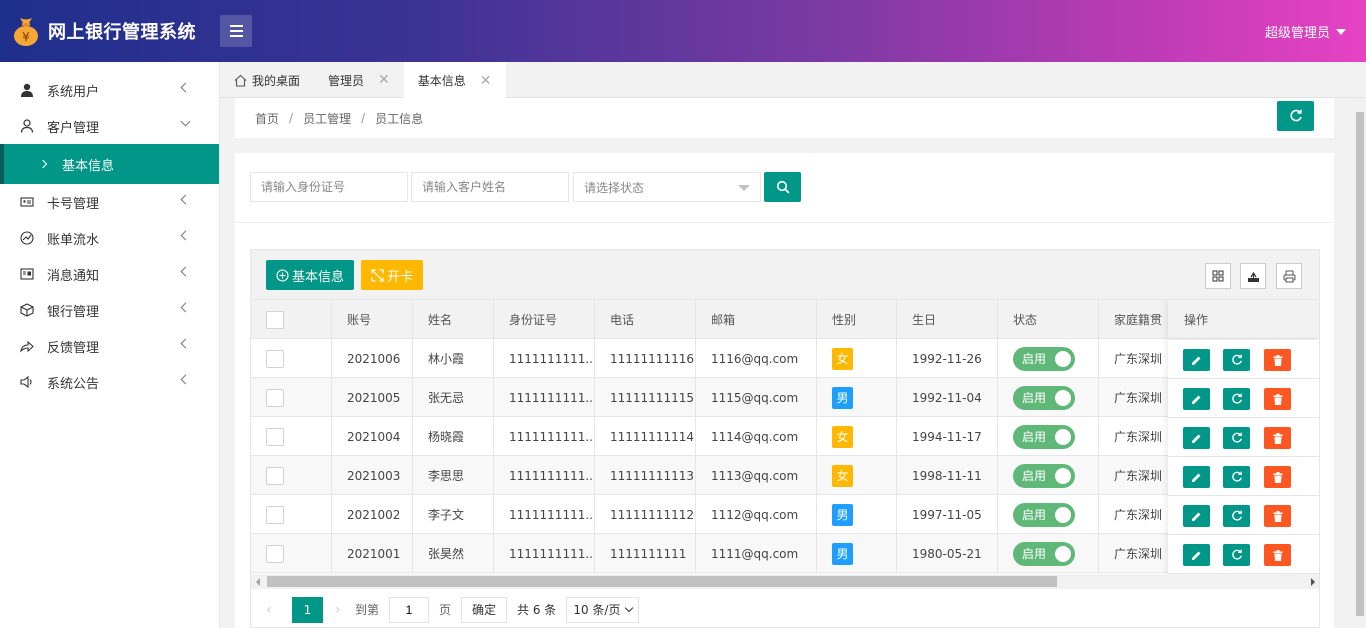 The width and height of the screenshot is (1366, 628). What do you see at coordinates (109, 202) in the screenshot?
I see `sidebar-item-cards: 卡号管理` at bounding box center [109, 202].